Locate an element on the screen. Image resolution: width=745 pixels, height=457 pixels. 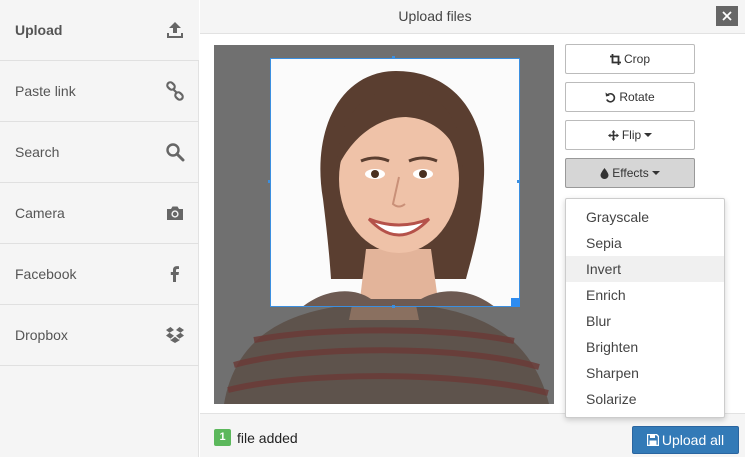
sidebar-item-paste-link: Paste link is located at coordinates (99, 91).